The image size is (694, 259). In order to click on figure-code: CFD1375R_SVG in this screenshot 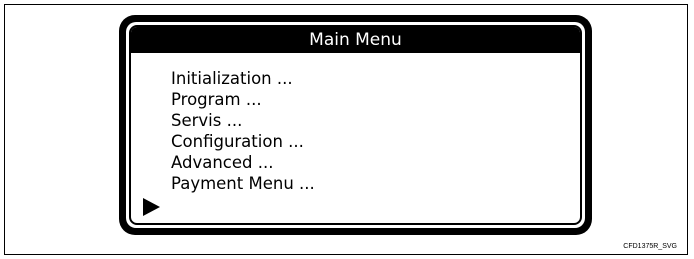, I will do `click(650, 246)`.